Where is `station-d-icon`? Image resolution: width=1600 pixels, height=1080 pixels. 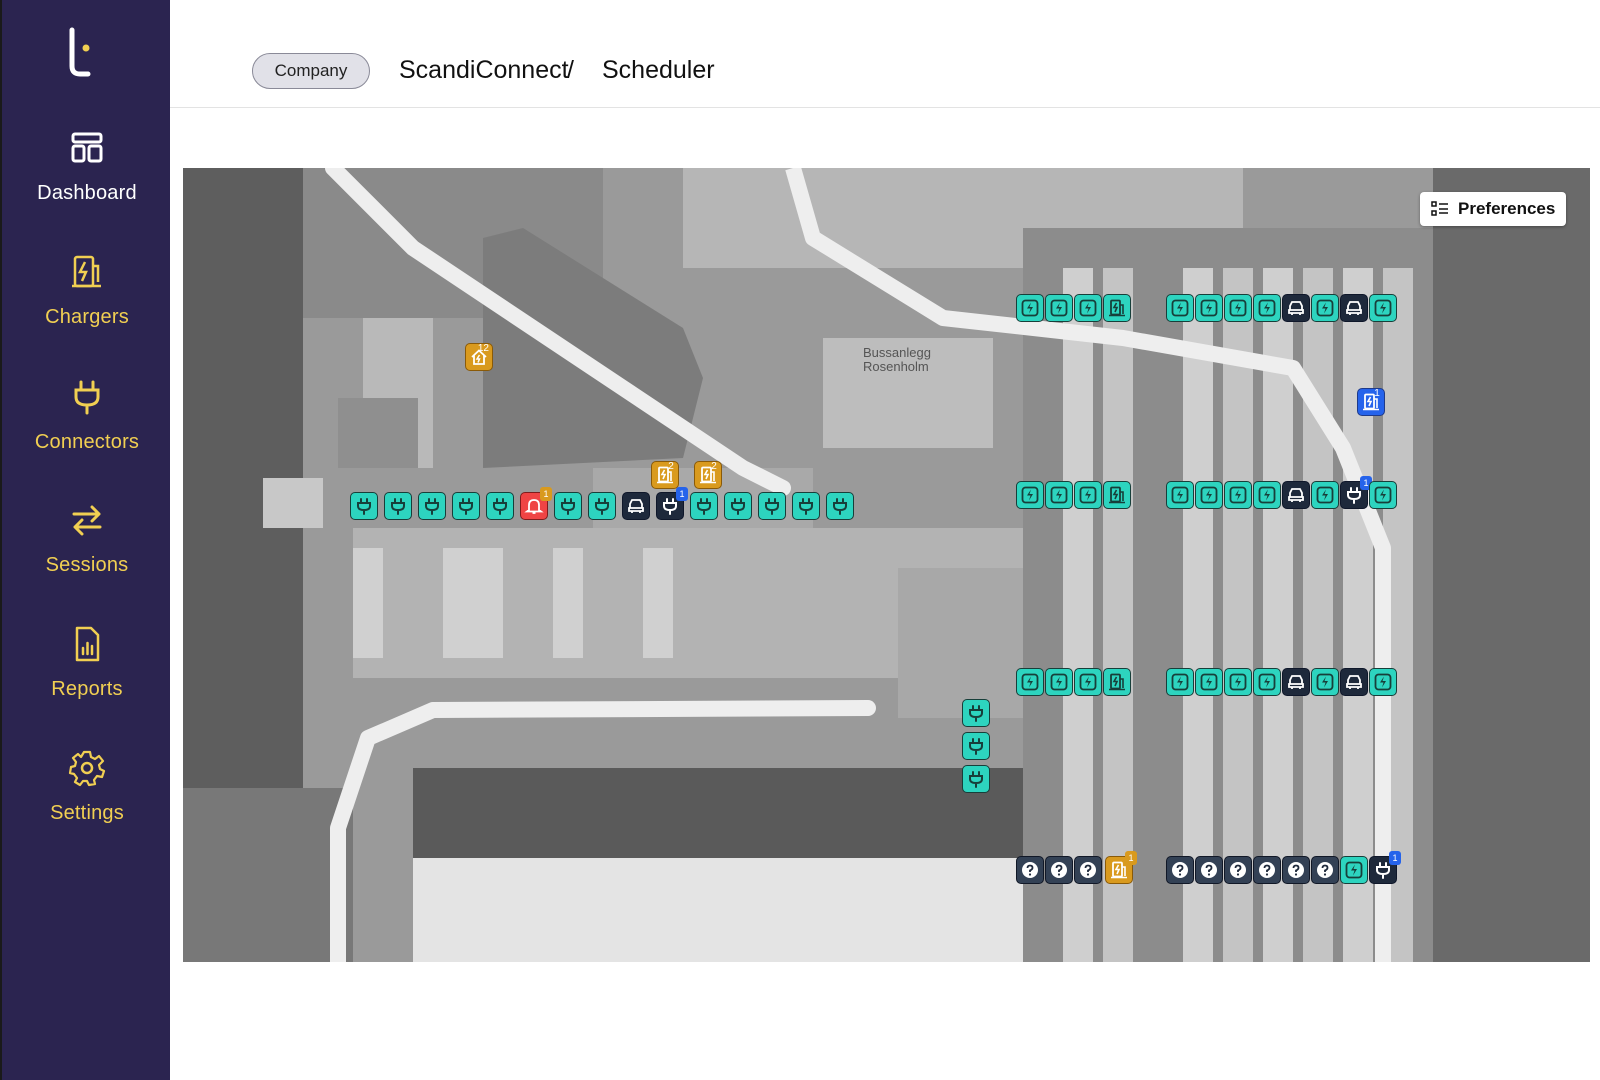
station-d-icon is located at coordinates (1117, 308).